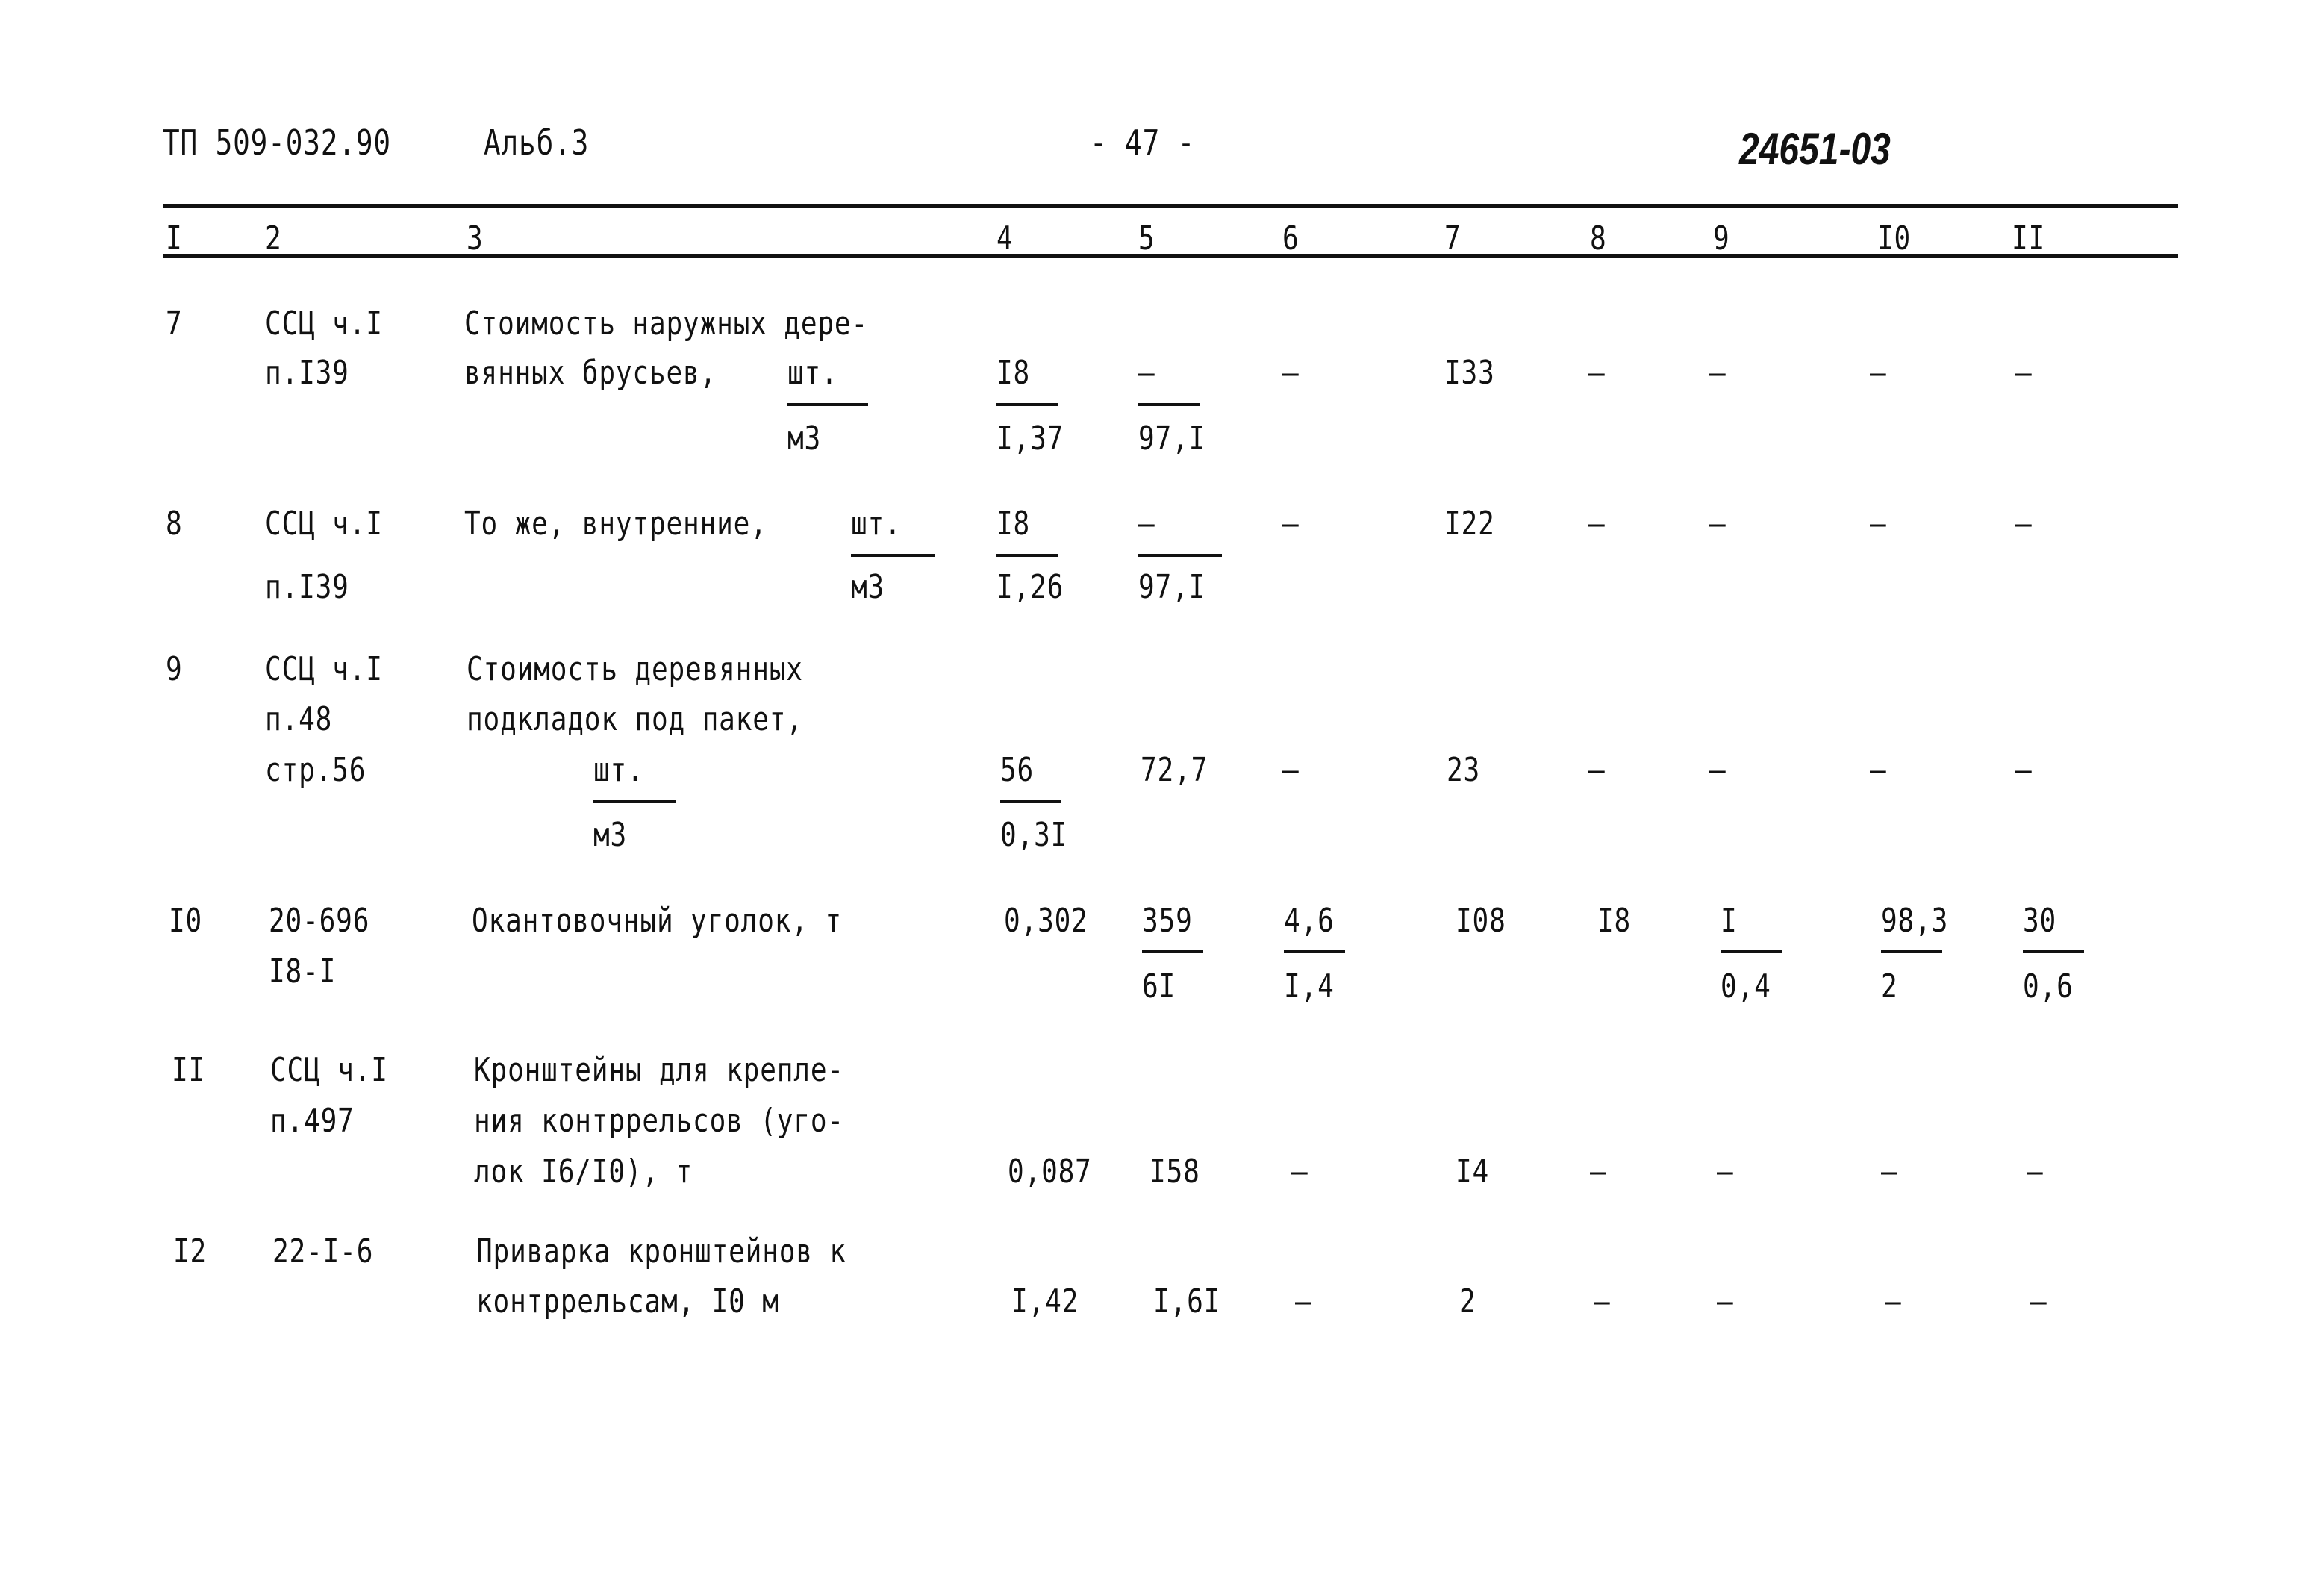  Describe the element at coordinates (657, 921) in the screenshot. I see `description: Окантовочный уголок, т` at that location.